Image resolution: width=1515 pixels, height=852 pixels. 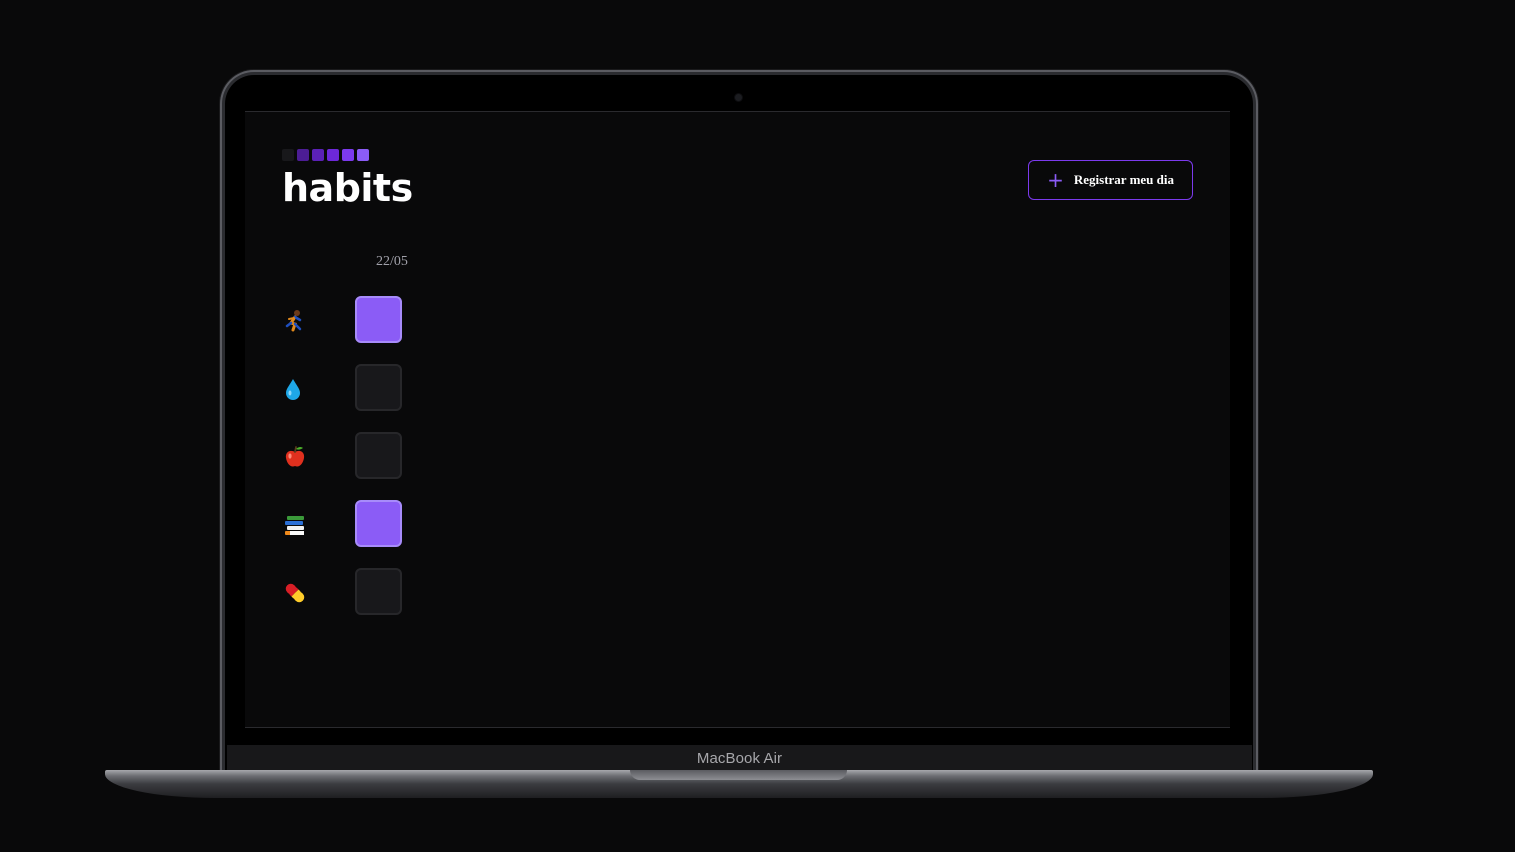 I want to click on date-header: 22/05, so click(x=392, y=261).